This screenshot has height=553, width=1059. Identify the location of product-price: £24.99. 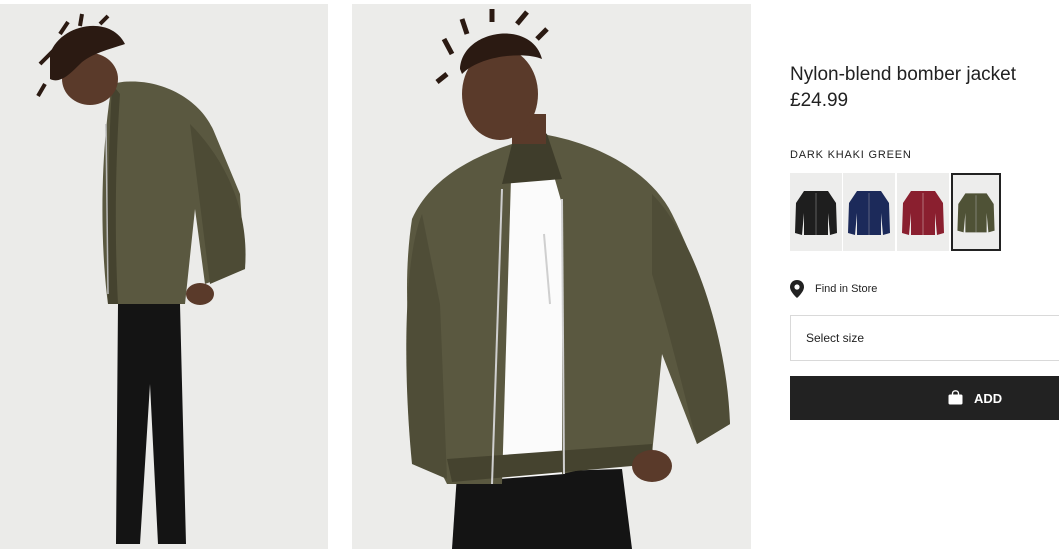
(819, 100).